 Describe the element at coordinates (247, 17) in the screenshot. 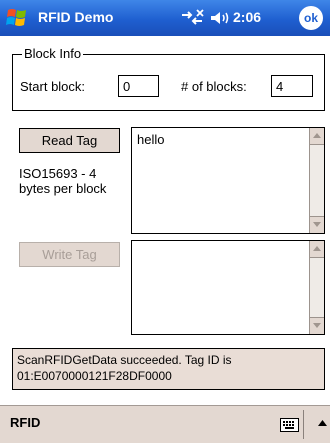

I see `clock: 2:06` at that location.